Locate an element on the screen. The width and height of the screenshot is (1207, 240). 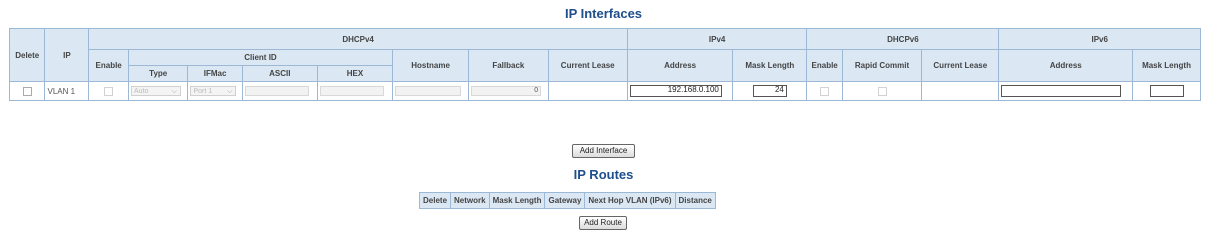
type-select: Auto ⌵ is located at coordinates (155, 91).